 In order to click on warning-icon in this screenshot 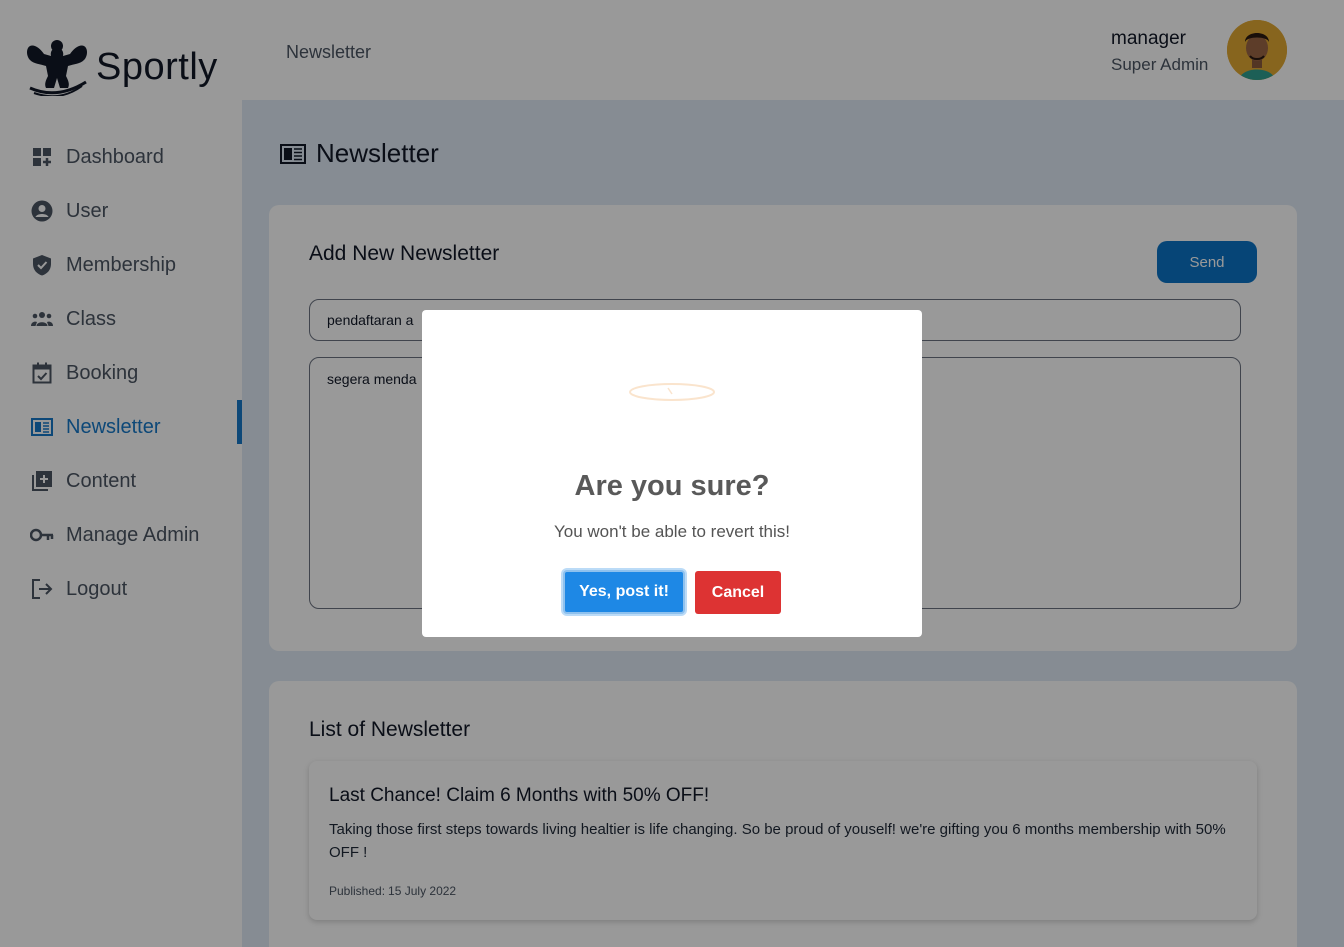, I will do `click(672, 392)`.